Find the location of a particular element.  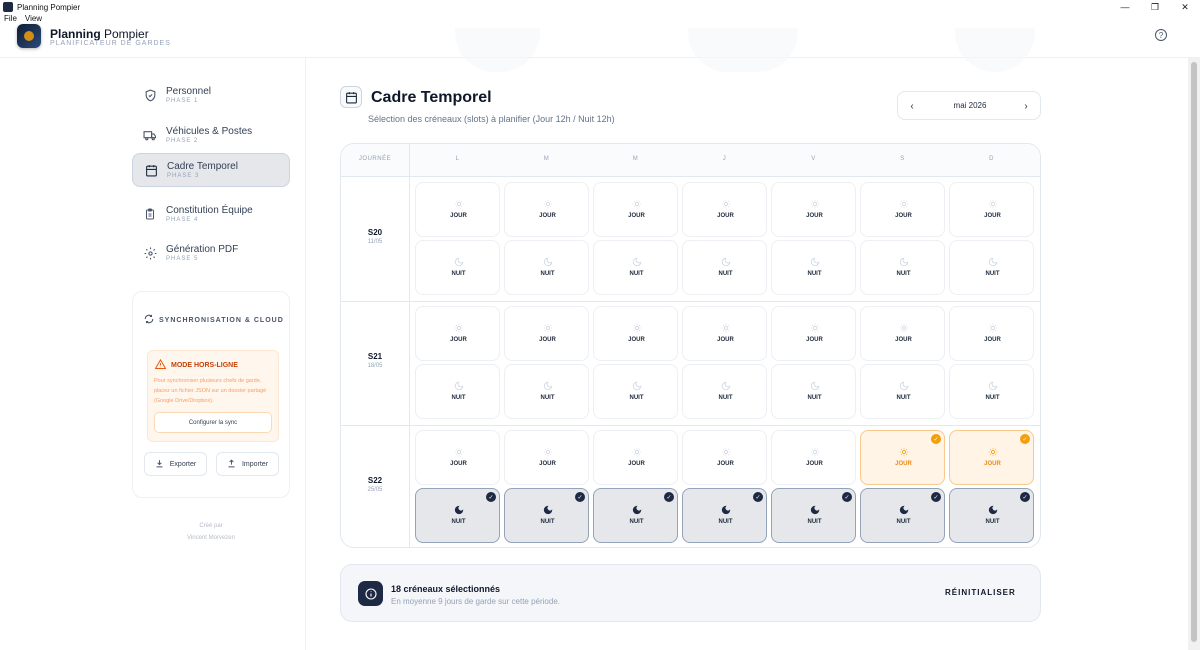

week-label: S20 11/05 is located at coordinates (375, 236).